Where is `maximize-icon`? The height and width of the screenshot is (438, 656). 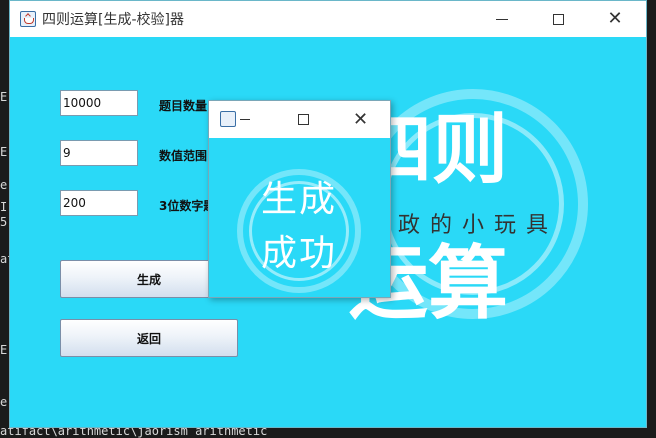 maximize-icon is located at coordinates (558, 19).